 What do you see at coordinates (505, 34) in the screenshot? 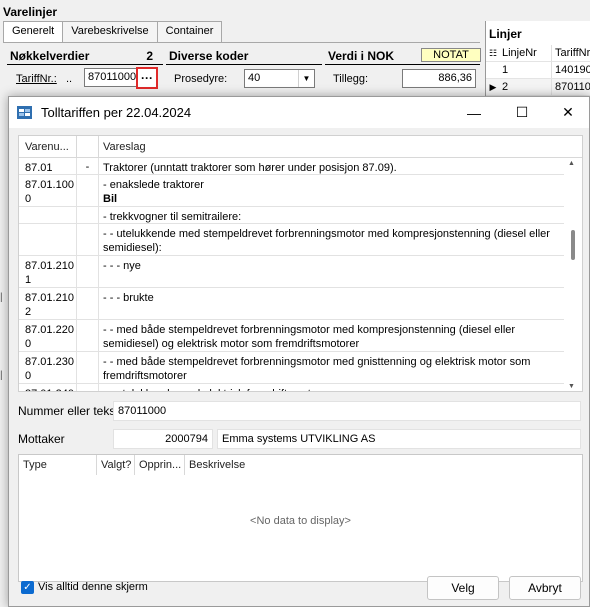
I see `linjer-title: Linjer` at bounding box center [505, 34].